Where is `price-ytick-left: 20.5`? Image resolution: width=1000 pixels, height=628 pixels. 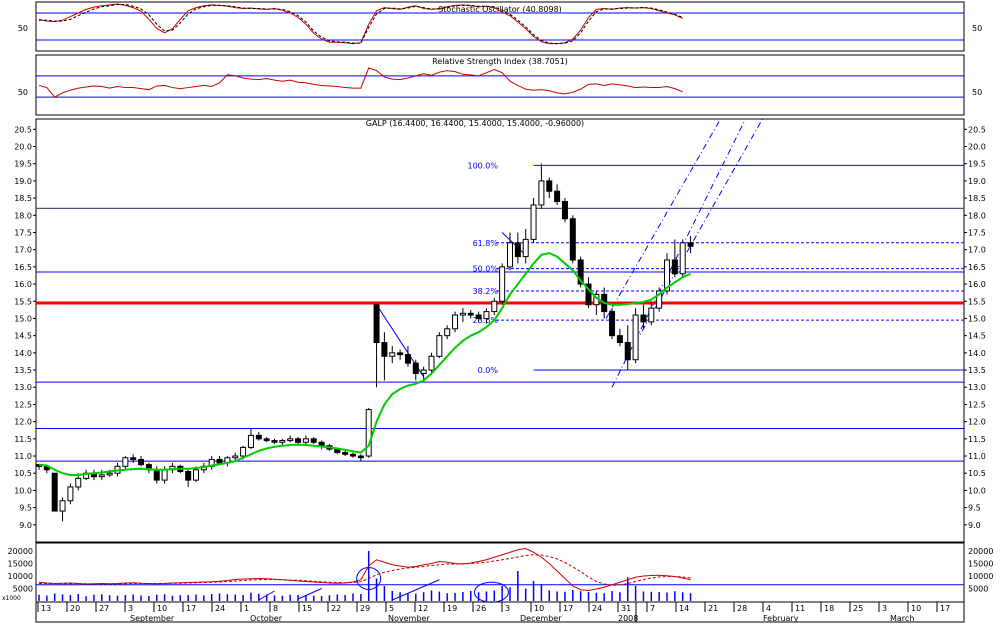 price-ytick-left: 20.5 is located at coordinates (23, 129).